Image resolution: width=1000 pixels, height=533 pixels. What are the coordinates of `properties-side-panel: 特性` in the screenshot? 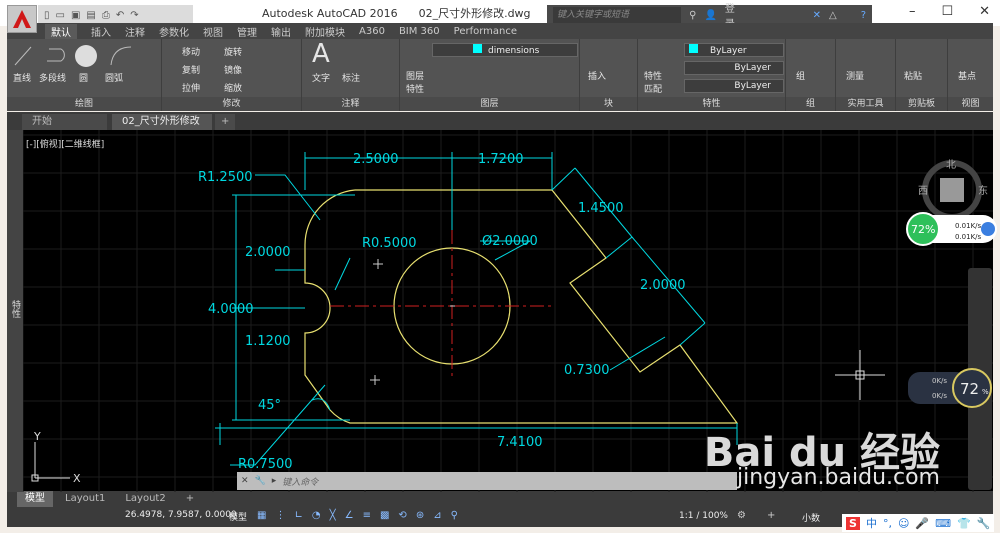 It's located at (15, 311).